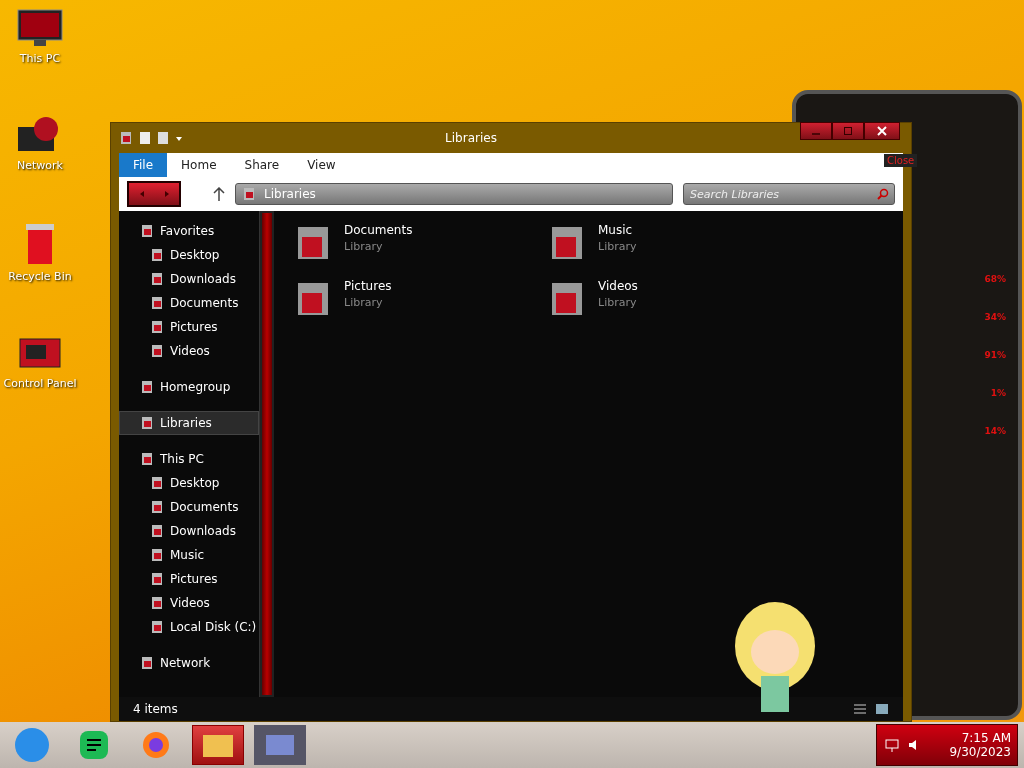 The image size is (1024, 768). What do you see at coordinates (145, 138) in the screenshot?
I see `document-icon` at bounding box center [145, 138].